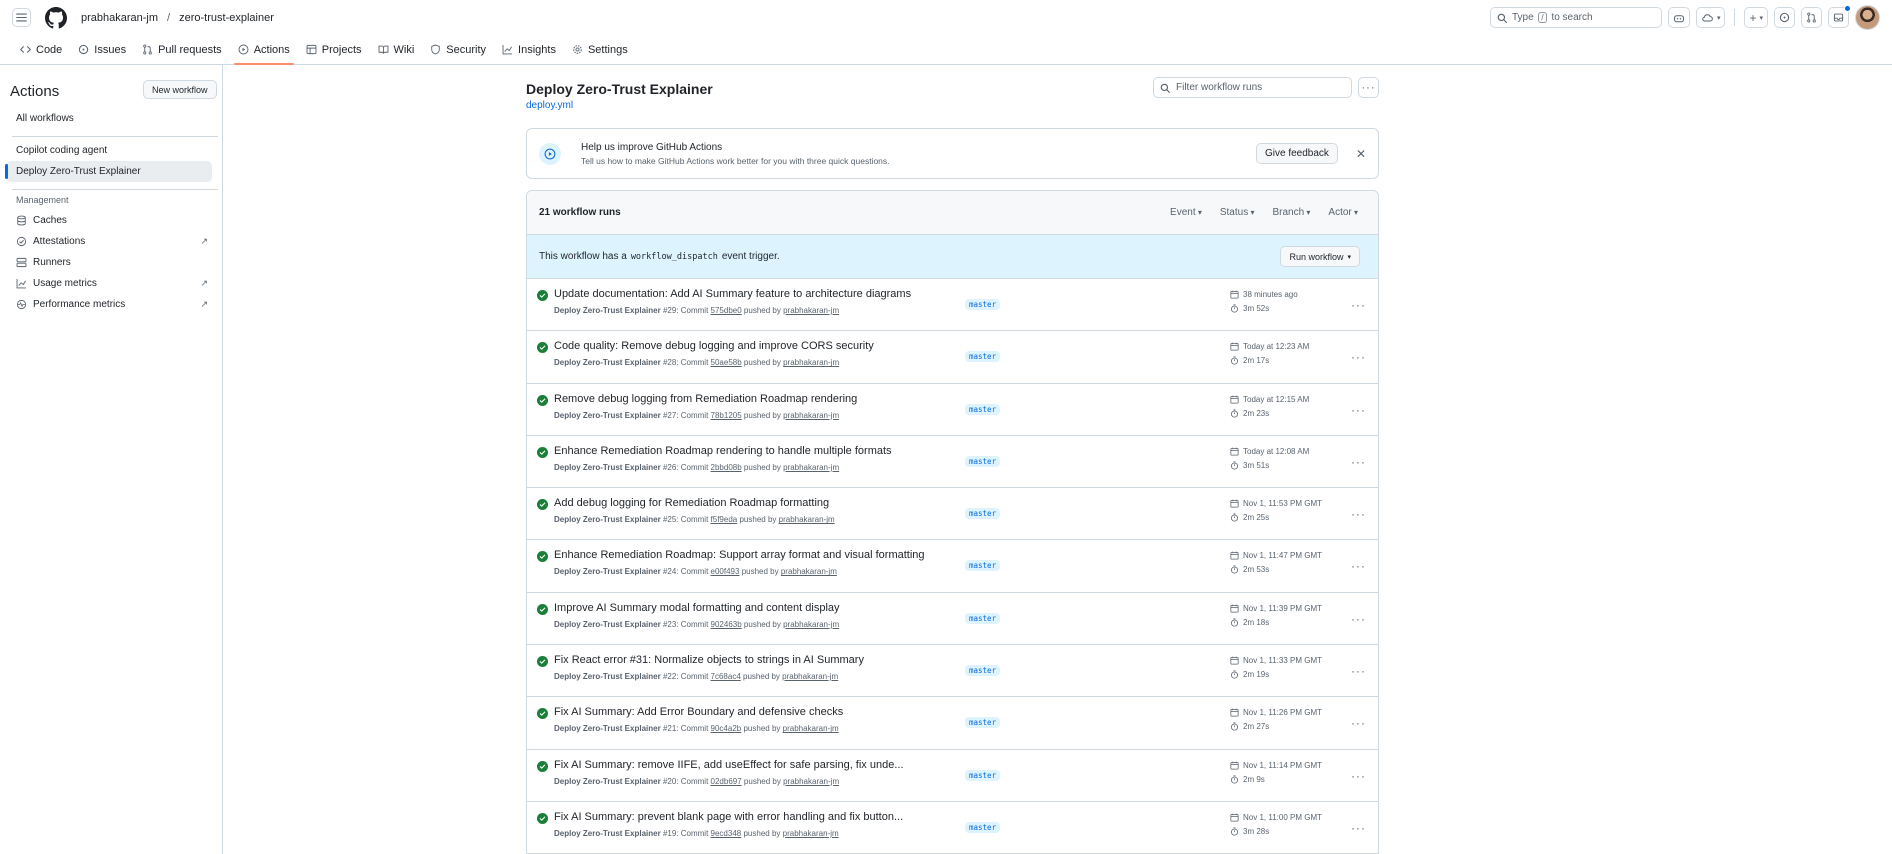 Image resolution: width=1892 pixels, height=854 pixels. Describe the element at coordinates (102, 49) in the screenshot. I see `tab-issues: Issues` at that location.